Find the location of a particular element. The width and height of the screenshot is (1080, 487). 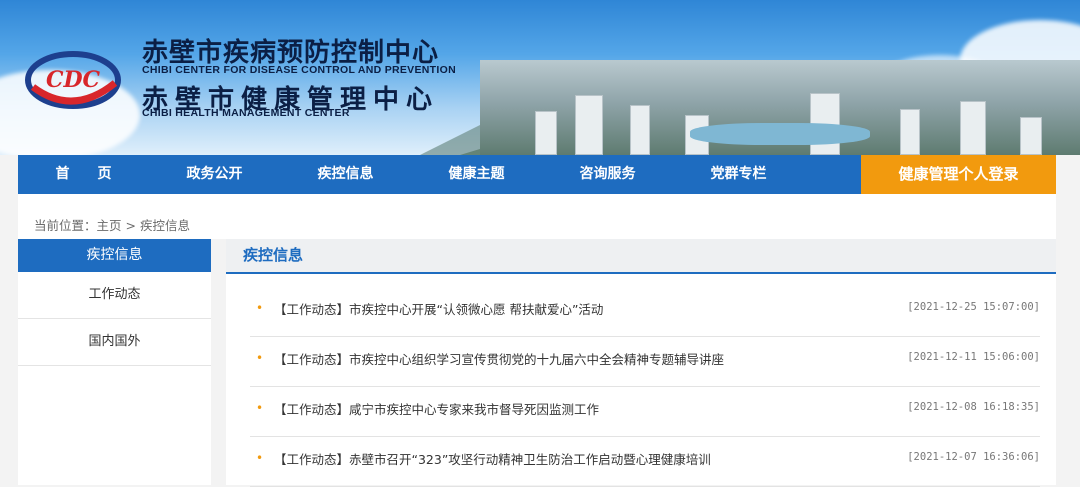

cdc-logo-icon: CDC is located at coordinates (73, 80).